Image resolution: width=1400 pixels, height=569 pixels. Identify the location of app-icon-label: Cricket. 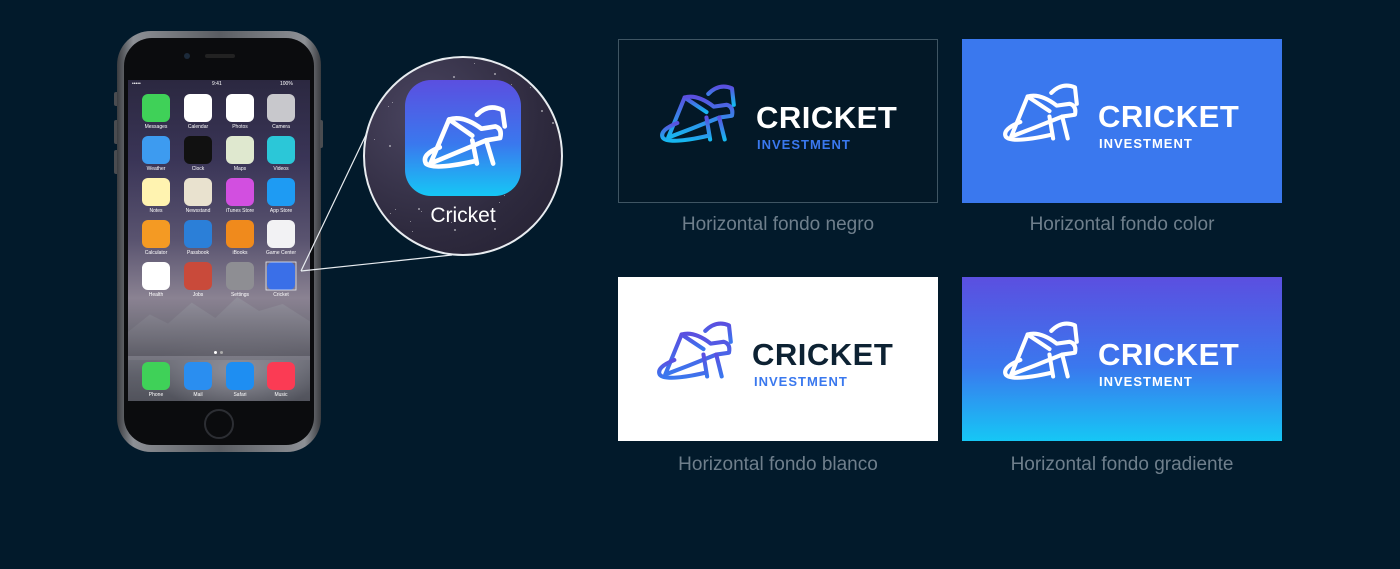
(463, 215).